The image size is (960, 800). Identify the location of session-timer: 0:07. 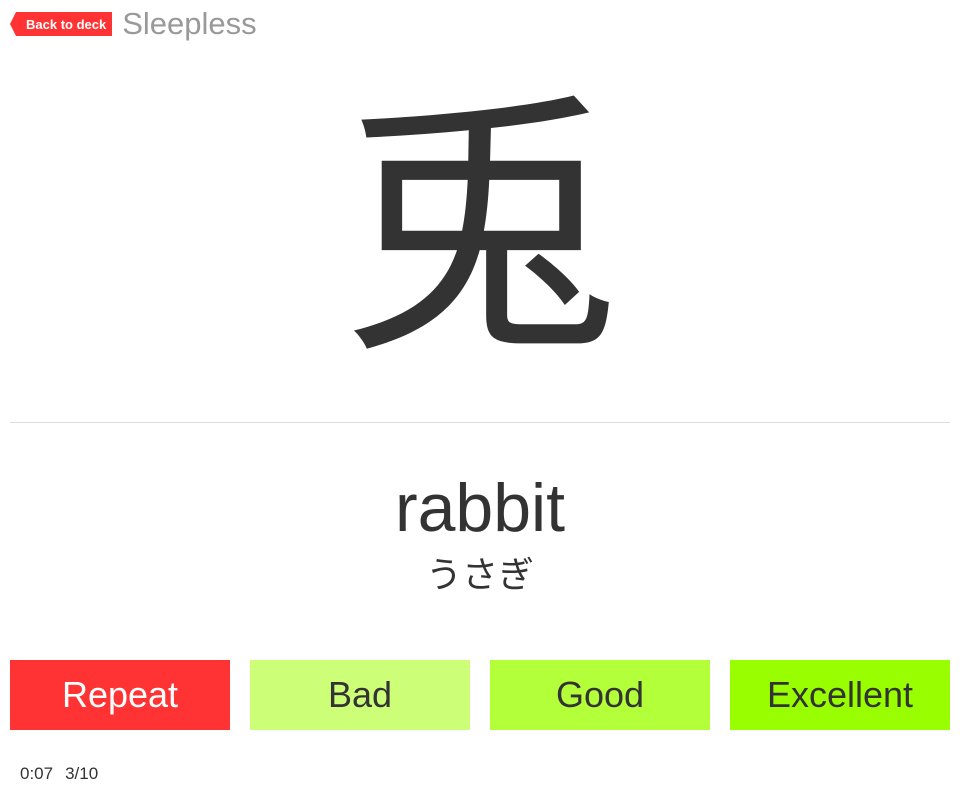
(37, 773).